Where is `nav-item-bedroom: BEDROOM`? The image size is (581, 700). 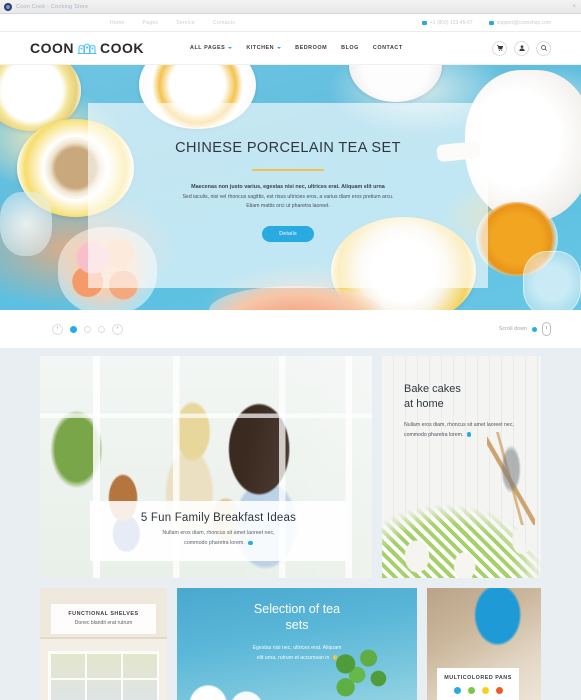
nav-item-bedroom: BEDROOM is located at coordinates (311, 48).